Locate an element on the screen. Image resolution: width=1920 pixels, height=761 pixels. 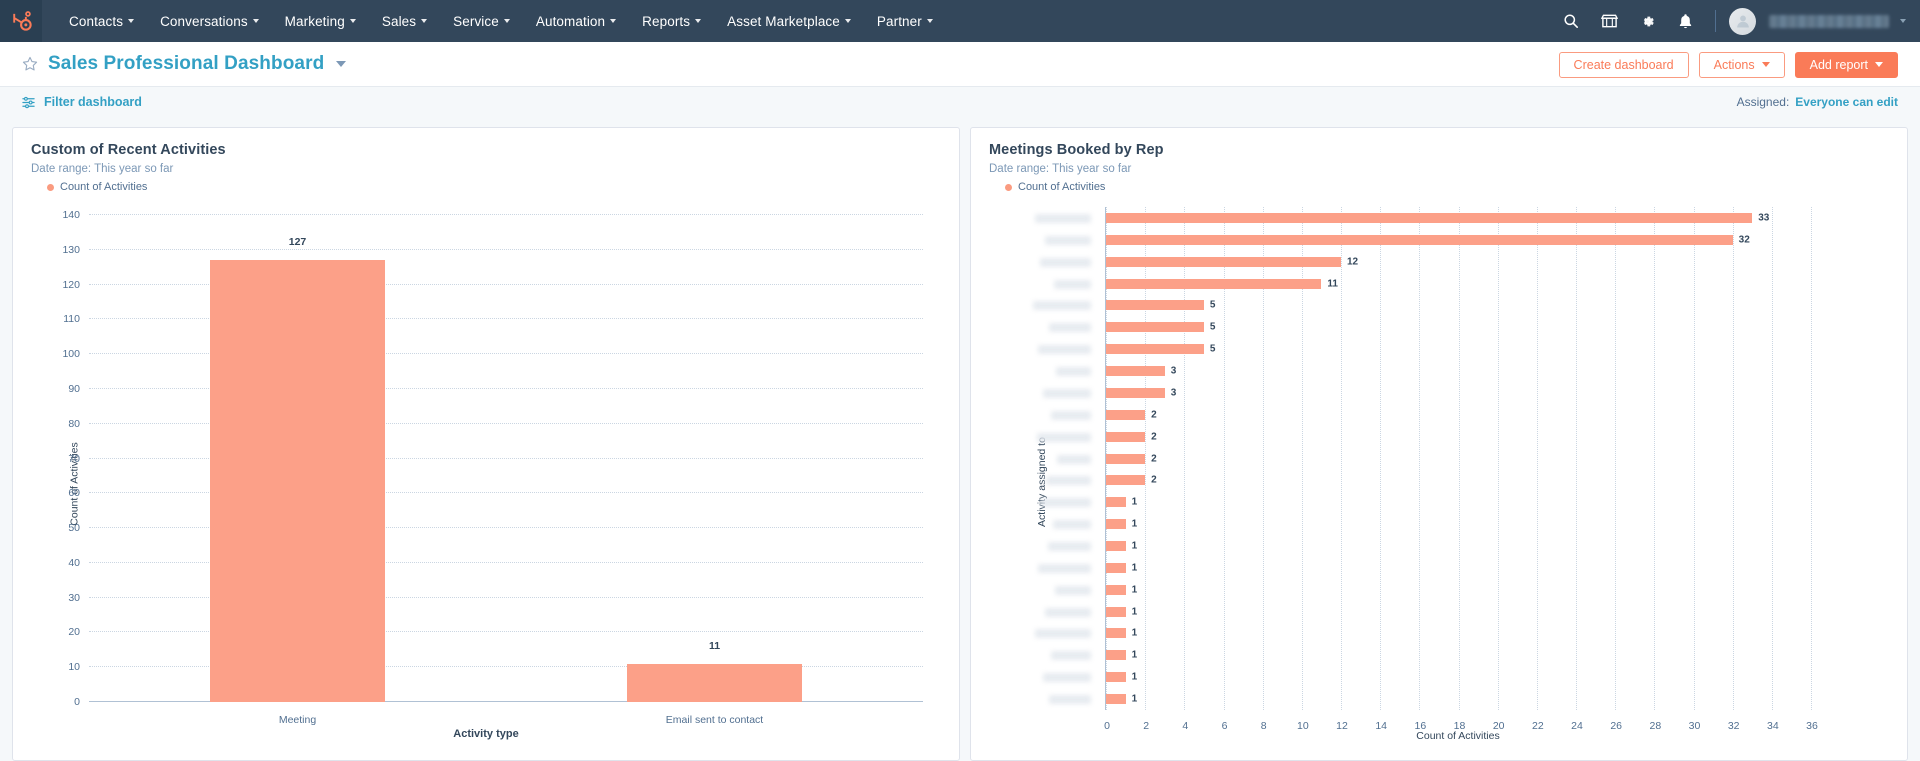
actions-button: Actions is located at coordinates (1741, 64).